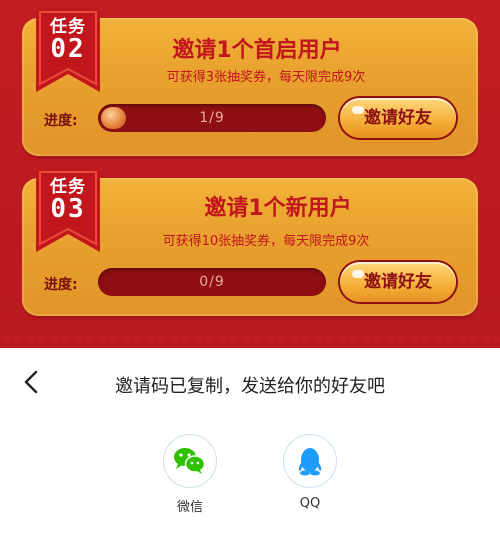 This screenshot has width=500, height=534. Describe the element at coordinates (189, 507) in the screenshot. I see `share-wechat-label: 微信` at that location.